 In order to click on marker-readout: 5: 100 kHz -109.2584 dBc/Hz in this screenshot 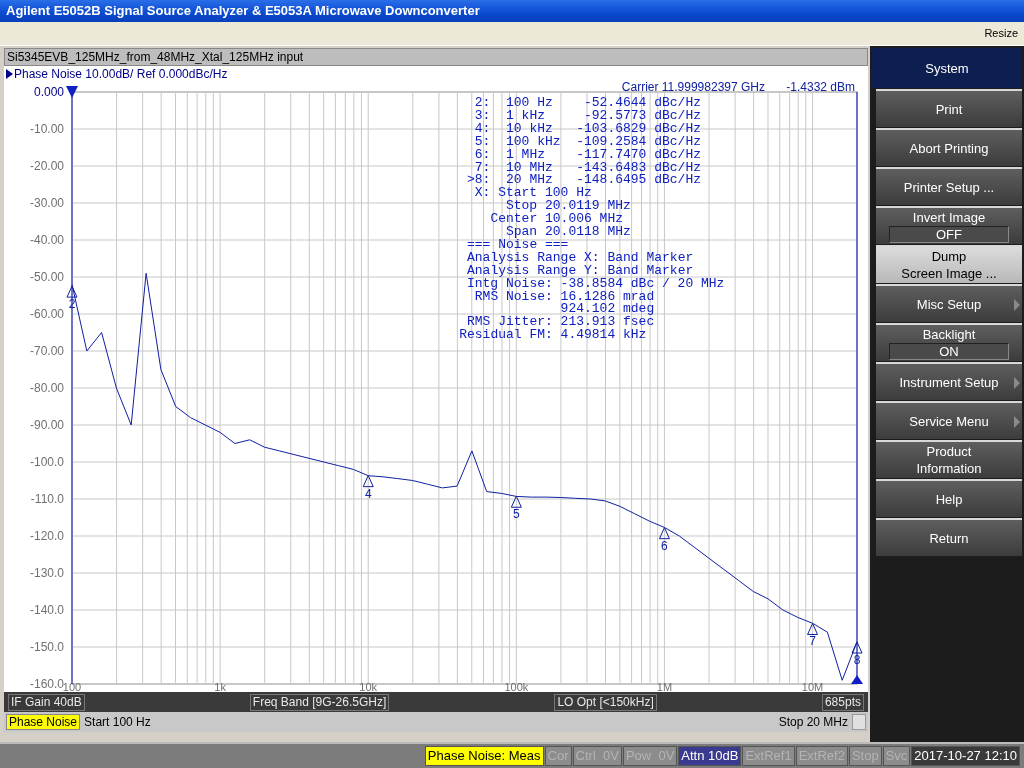, I will do `click(587, 141)`.